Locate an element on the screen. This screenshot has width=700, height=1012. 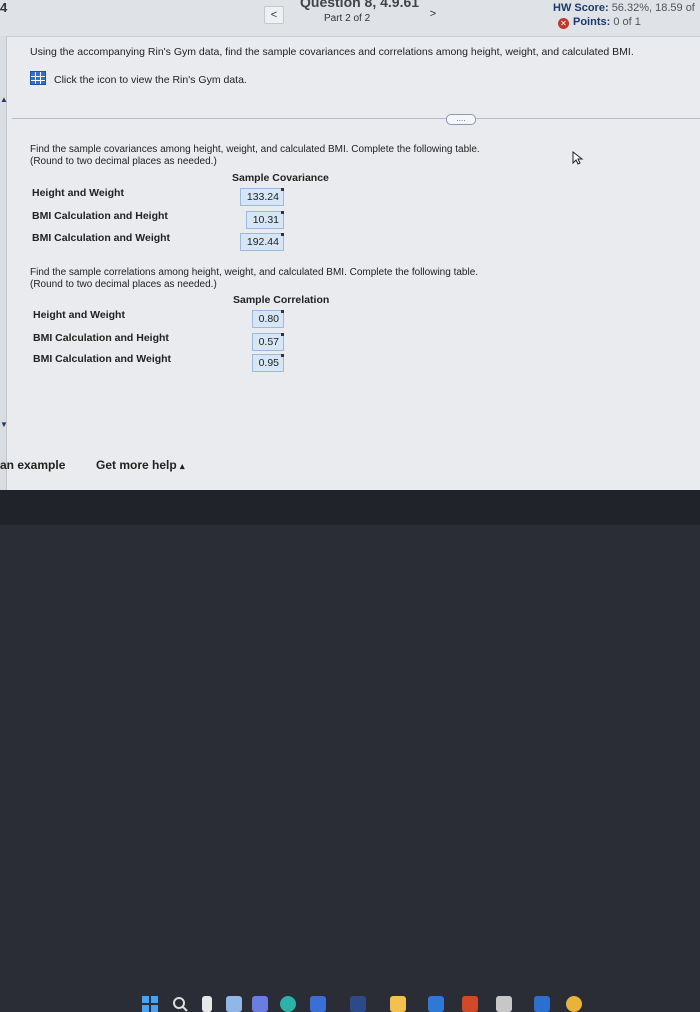
get-more-help-label: Get more help is located at coordinates (136, 465).